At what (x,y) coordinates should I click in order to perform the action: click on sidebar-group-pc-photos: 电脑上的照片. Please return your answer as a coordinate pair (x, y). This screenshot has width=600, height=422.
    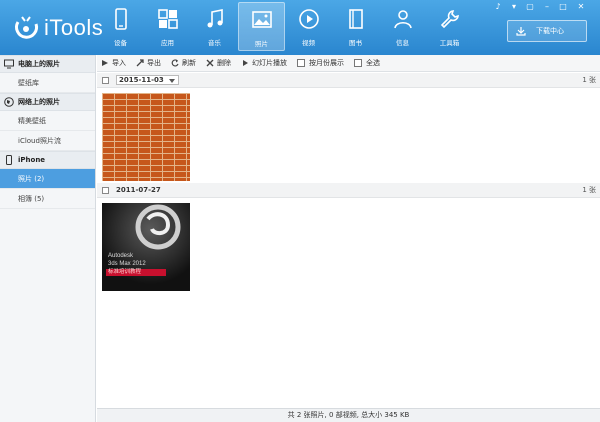
    Looking at the image, I should click on (47, 64).